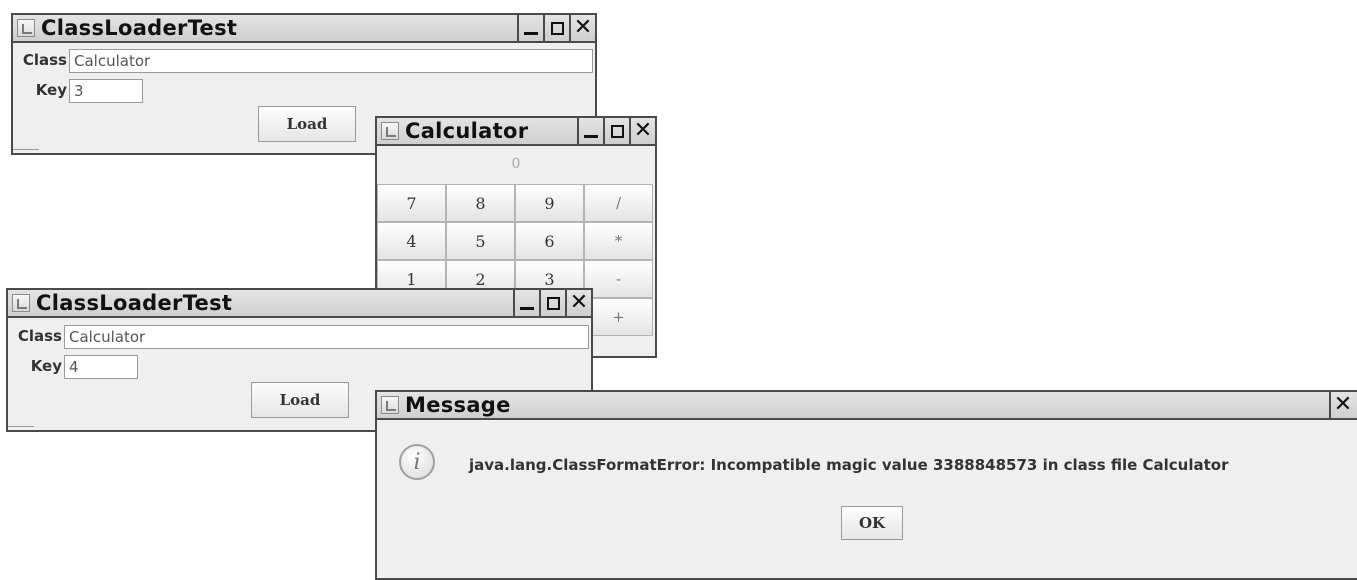 Image resolution: width=1357 pixels, height=580 pixels. Describe the element at coordinates (549, 203) in the screenshot. I see `key-9-button: 9` at that location.